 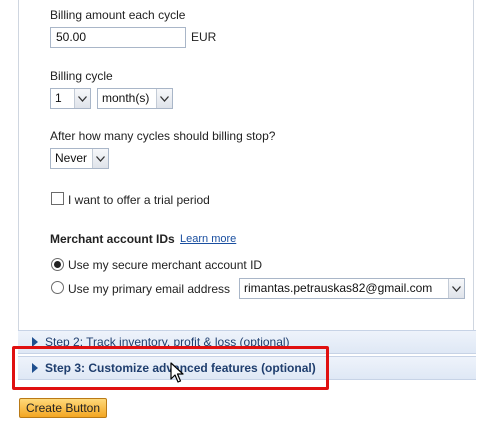 What do you see at coordinates (70, 98) in the screenshot?
I see `billing-cycle-count-select: 1` at bounding box center [70, 98].